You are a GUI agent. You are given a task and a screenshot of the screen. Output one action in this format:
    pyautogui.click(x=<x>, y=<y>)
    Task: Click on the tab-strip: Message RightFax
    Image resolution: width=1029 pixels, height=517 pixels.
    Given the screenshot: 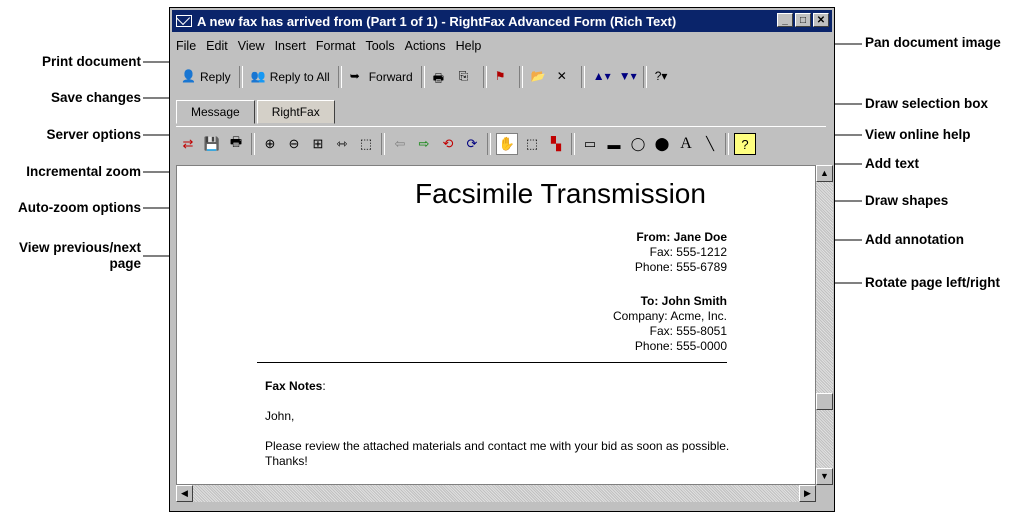 What is the action you would take?
    pyautogui.click(x=256, y=112)
    